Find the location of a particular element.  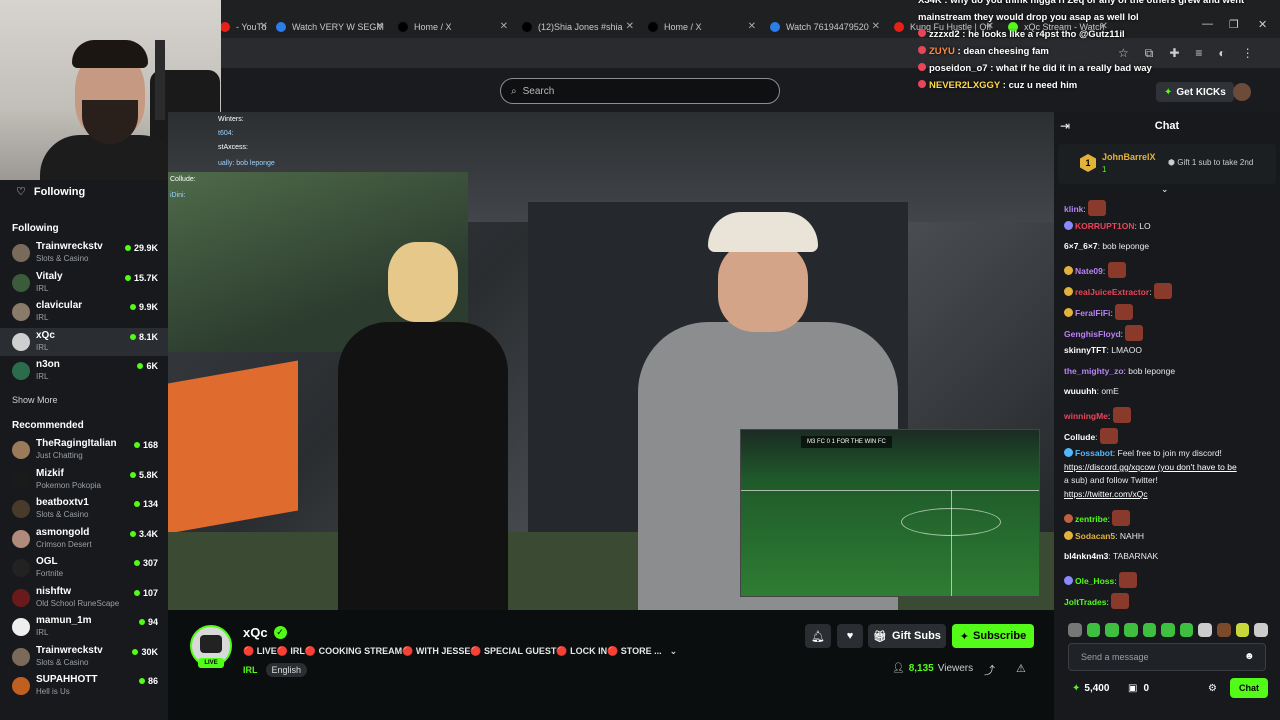

minimize-icon: — is located at coordinates (1207, 24).